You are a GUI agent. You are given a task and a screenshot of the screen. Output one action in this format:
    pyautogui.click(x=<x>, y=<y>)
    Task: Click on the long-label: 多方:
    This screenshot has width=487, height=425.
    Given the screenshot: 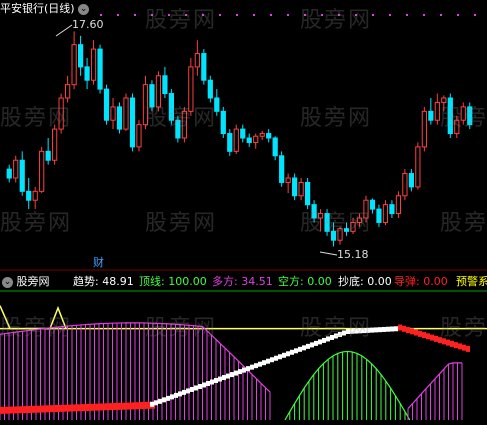 What is the action you would take?
    pyautogui.click(x=225, y=281)
    